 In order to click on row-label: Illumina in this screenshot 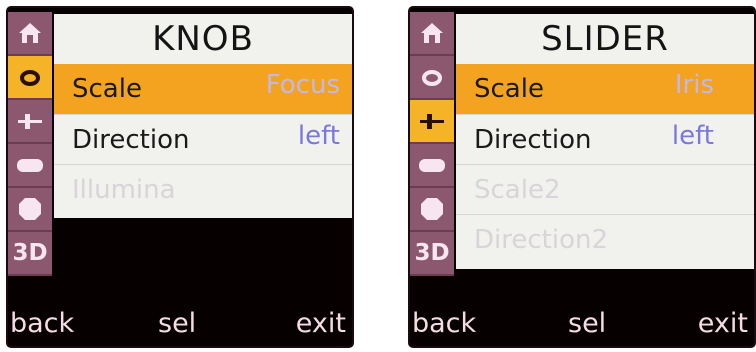, I will do `click(124, 190)`.